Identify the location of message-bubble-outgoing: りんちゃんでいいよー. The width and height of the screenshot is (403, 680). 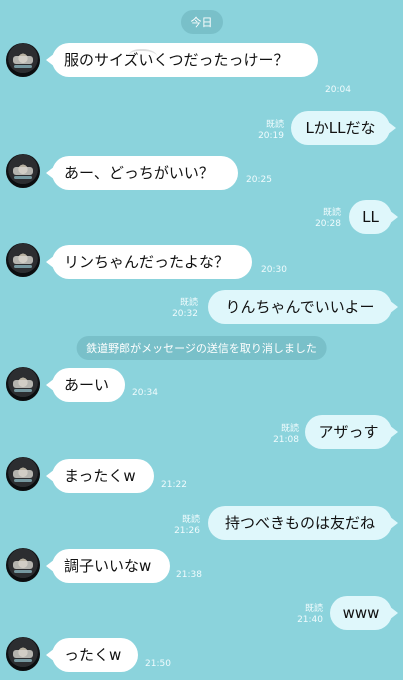
(303, 307).